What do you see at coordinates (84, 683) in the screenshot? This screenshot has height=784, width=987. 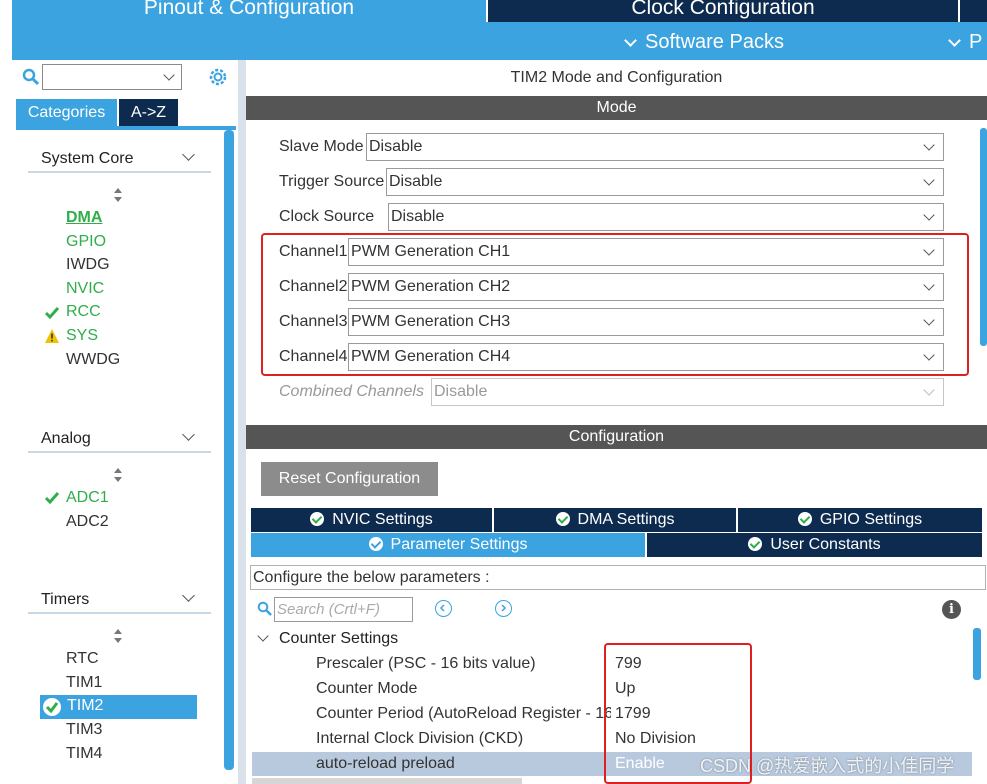 I see `sidebar-item-tim1: TIM1` at bounding box center [84, 683].